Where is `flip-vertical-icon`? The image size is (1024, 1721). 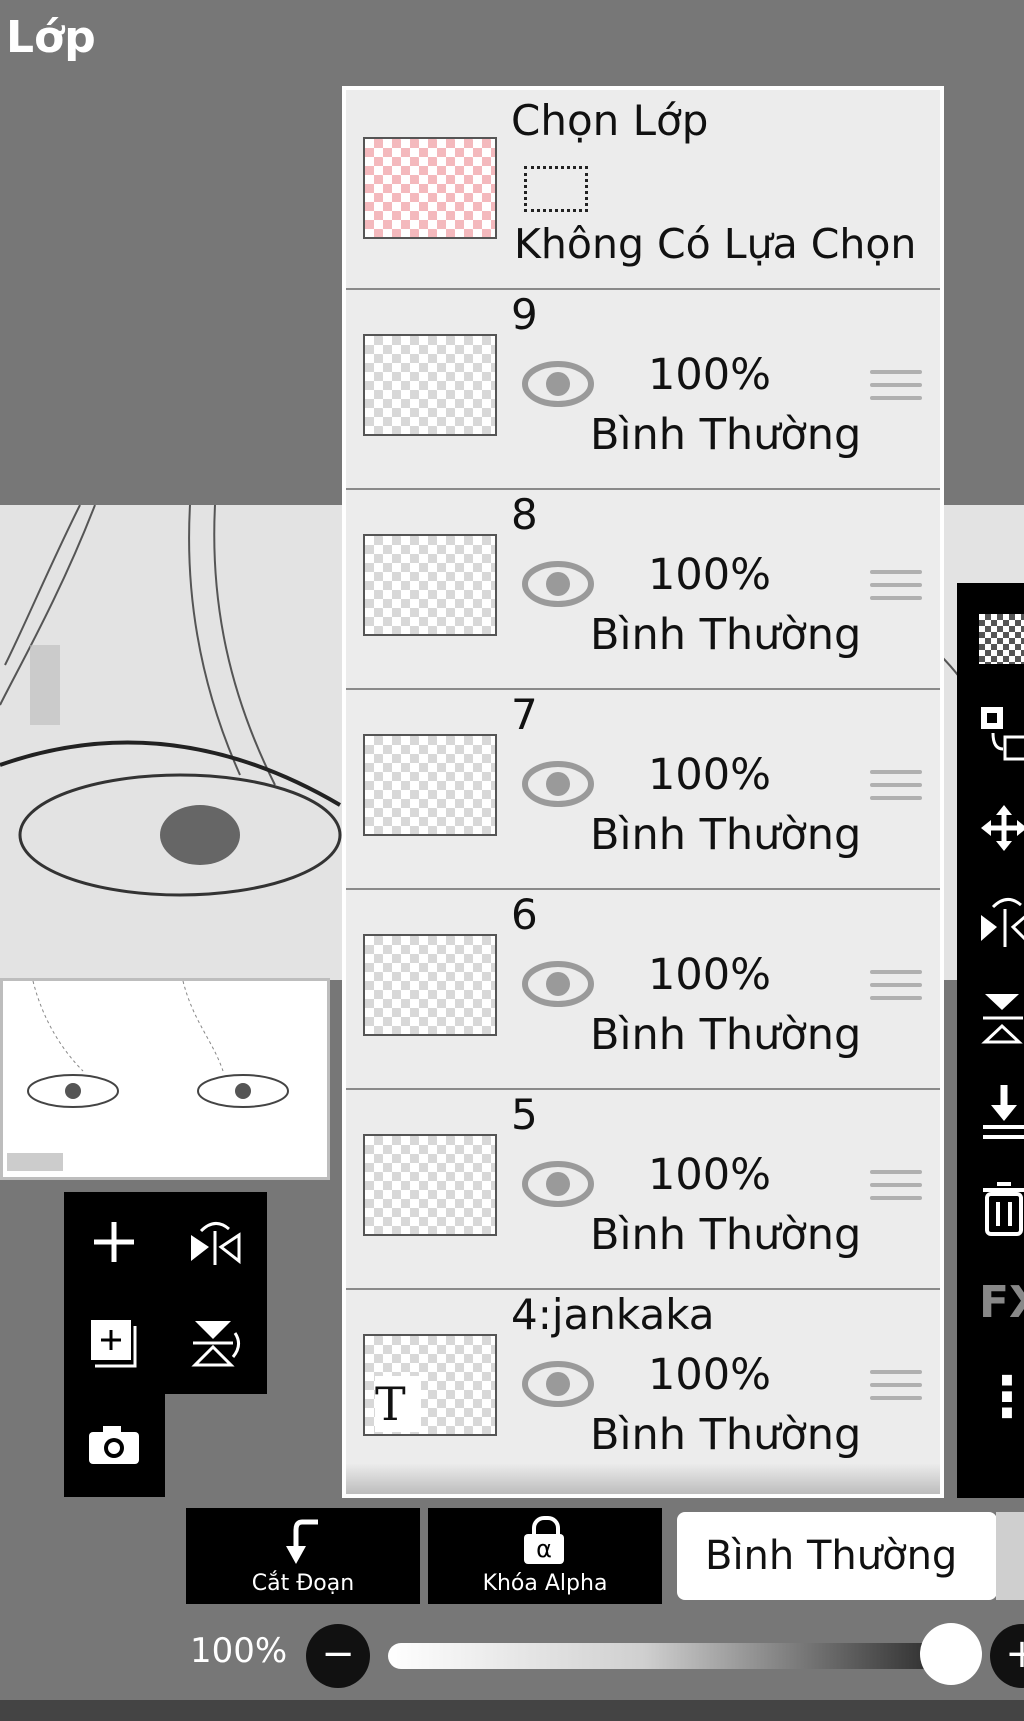 flip-vertical-icon is located at coordinates (215, 1344).